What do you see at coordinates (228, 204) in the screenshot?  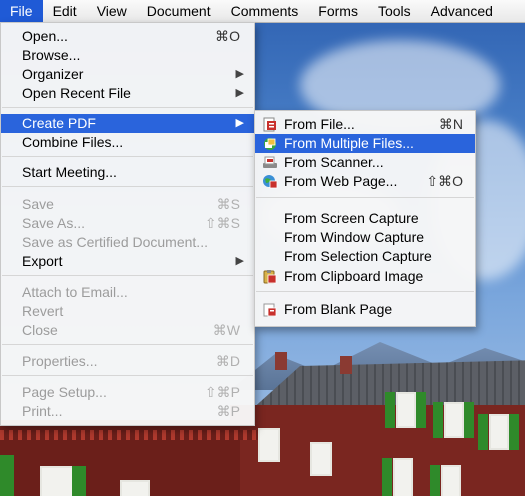 I see `shortcut-label: ⌘S` at bounding box center [228, 204].